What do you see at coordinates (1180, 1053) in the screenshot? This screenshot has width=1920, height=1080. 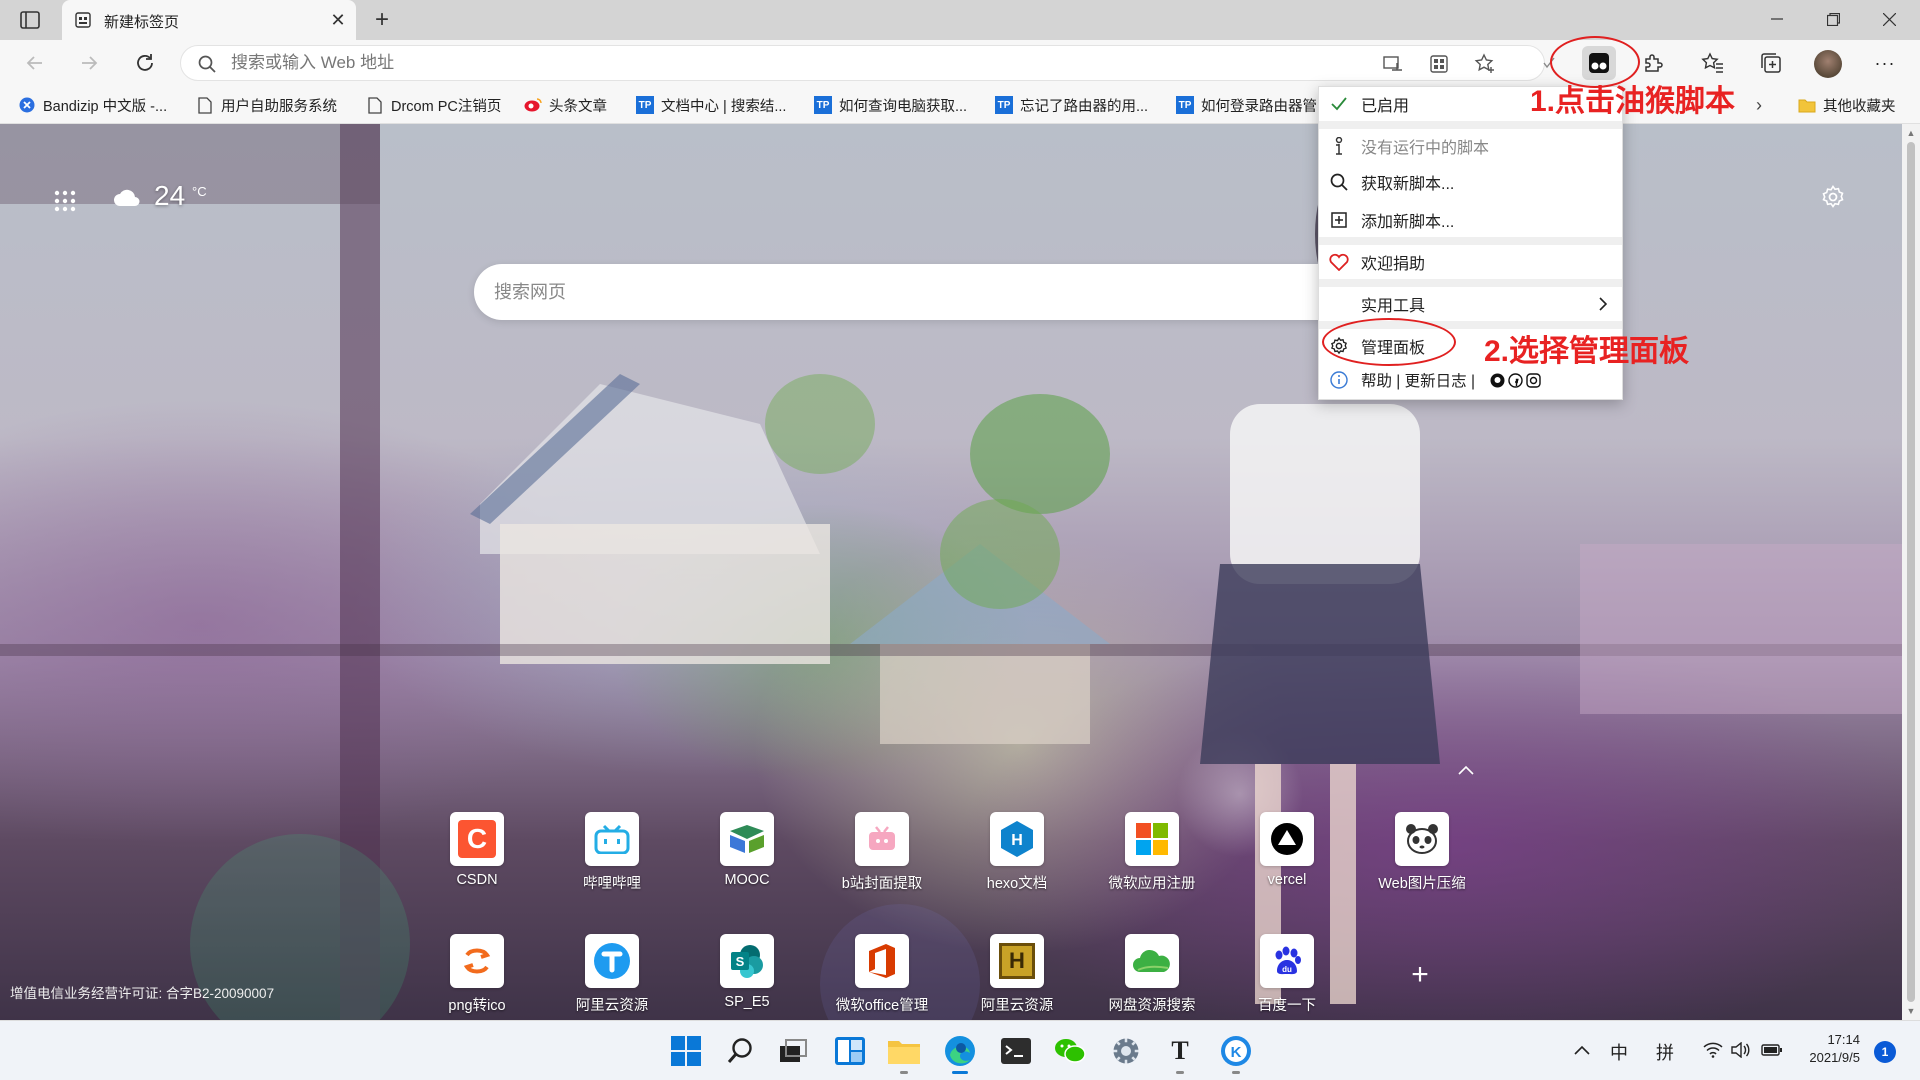 I see `typora-icon: T` at bounding box center [1180, 1053].